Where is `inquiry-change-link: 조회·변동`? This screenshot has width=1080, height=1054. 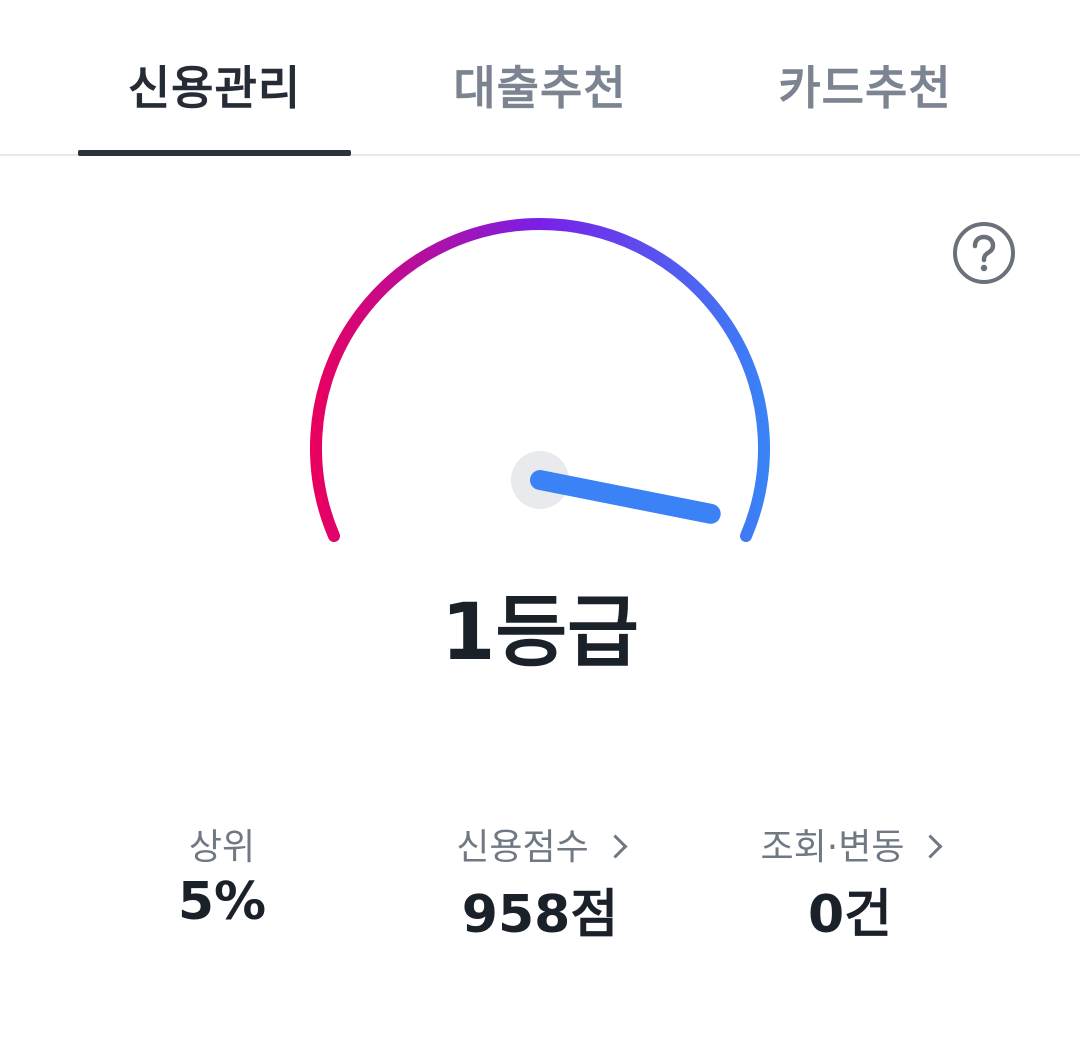 inquiry-change-link: 조회·변동 is located at coordinates (850, 843).